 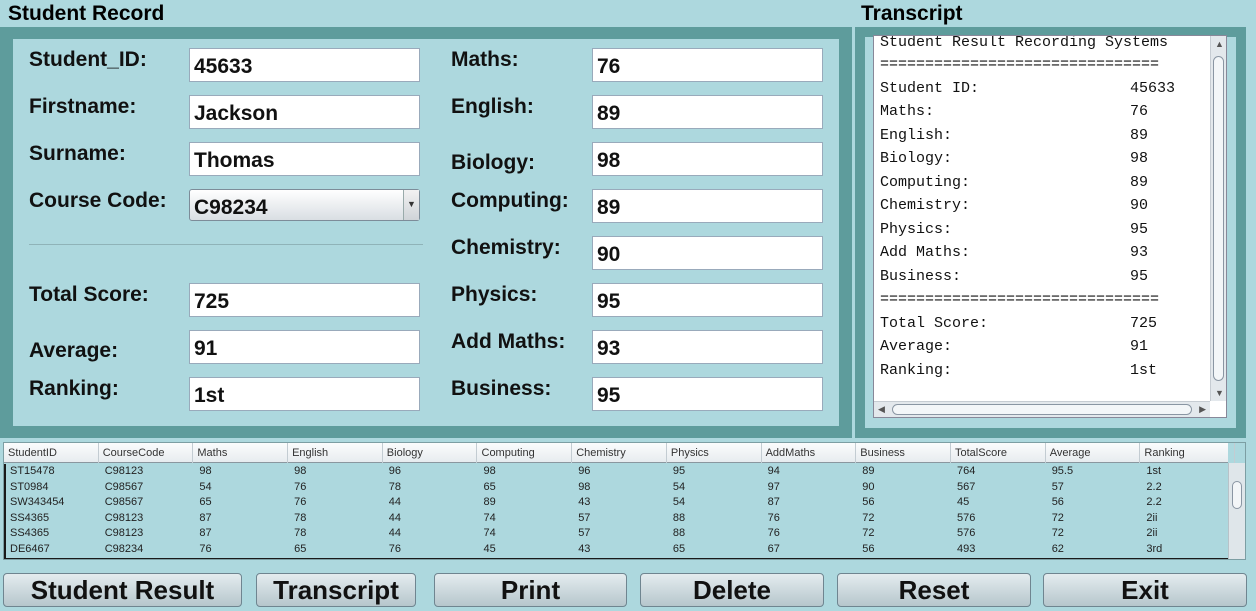 I want to click on transcript-line-label: Student ID:, so click(x=930, y=88).